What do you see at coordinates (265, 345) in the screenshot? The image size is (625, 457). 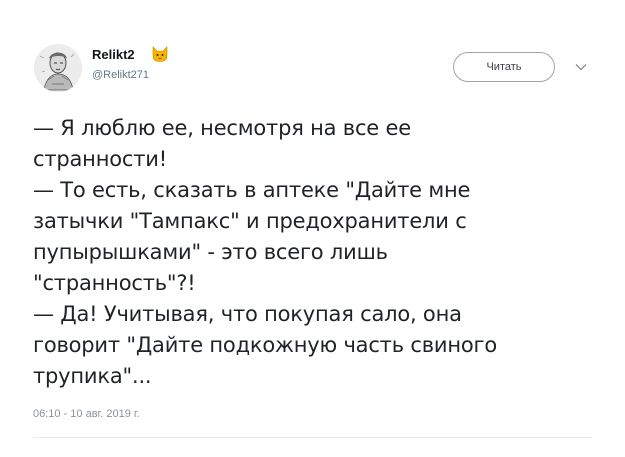 I see `tweet-text-line: говорит "Дайте подкожную часть свиного` at bounding box center [265, 345].